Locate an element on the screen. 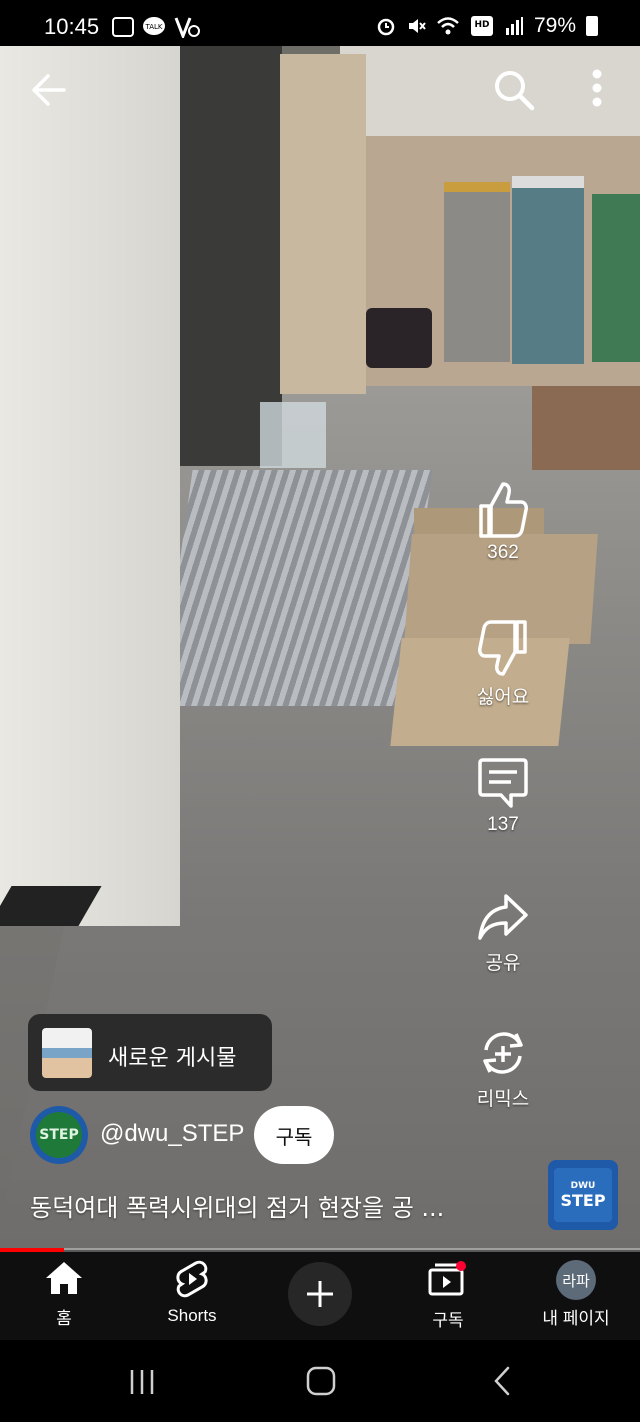  battery-percent: 79% is located at coordinates (554, 25).